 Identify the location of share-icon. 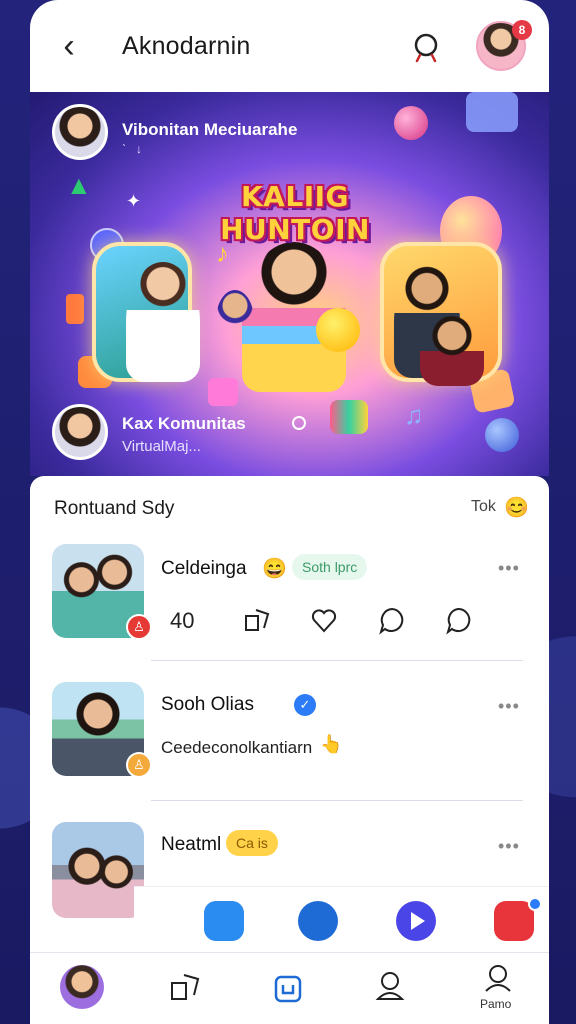
(458, 620).